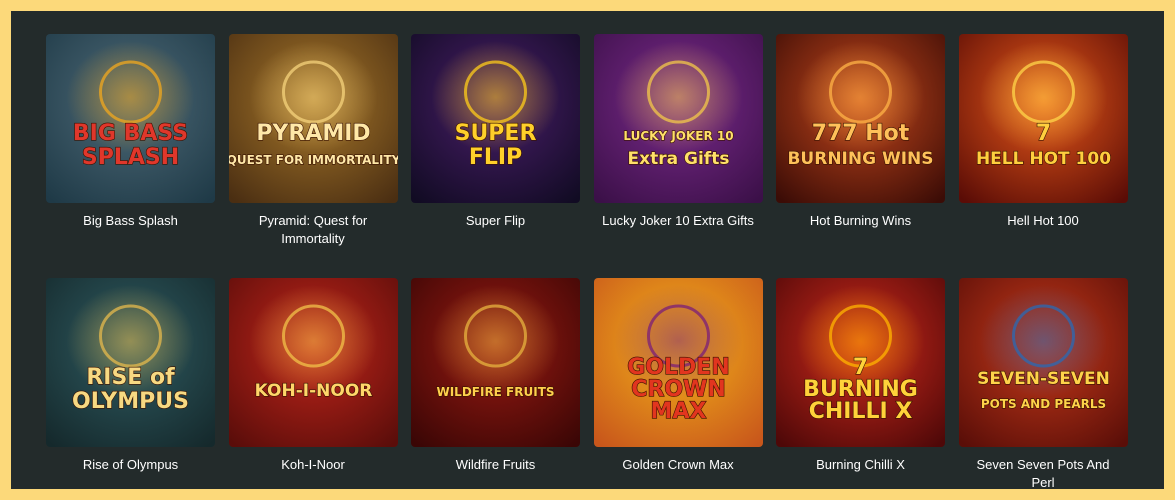 This screenshot has width=1175, height=500. I want to click on game-logo-text: POTS AND PEARLS, so click(1042, 404).